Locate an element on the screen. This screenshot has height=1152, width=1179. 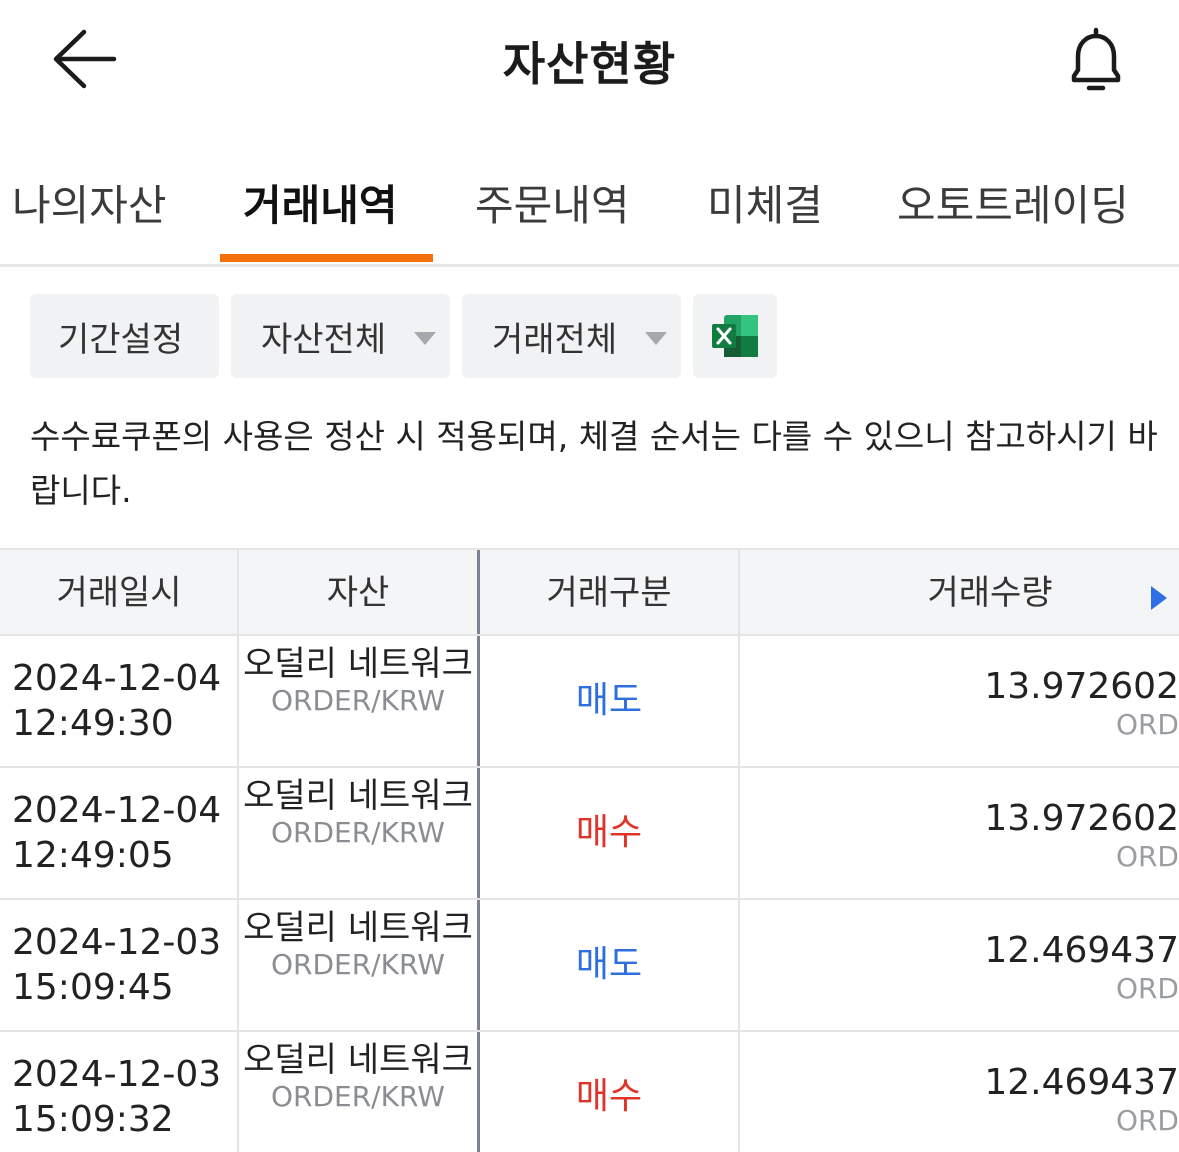
tab-bar: 나의자산 거래내역 주문내역 미체결 오토트레이딩 is located at coordinates (589, 208).